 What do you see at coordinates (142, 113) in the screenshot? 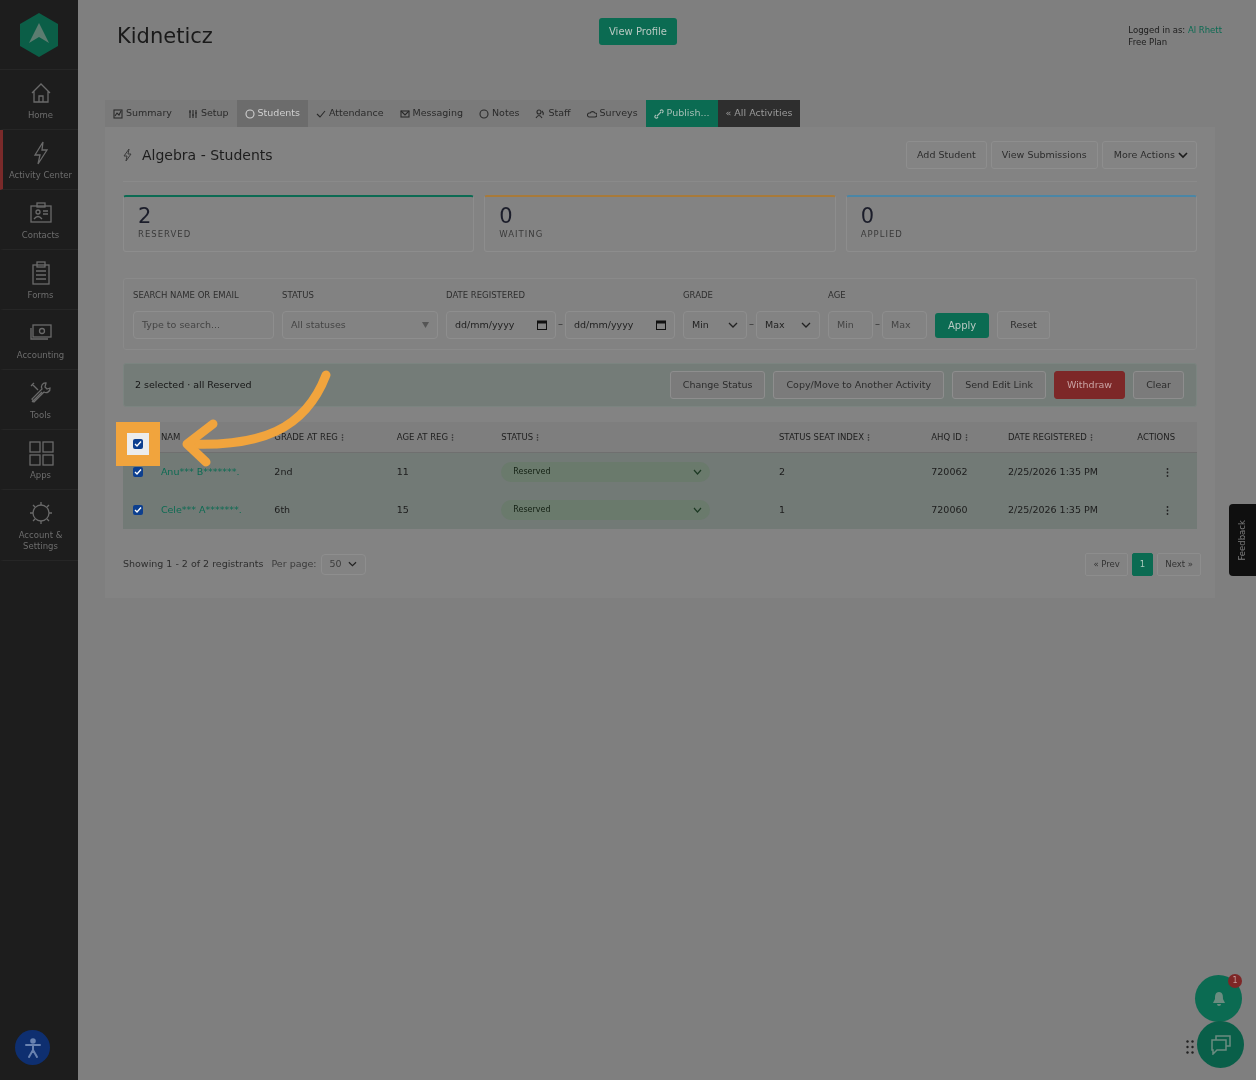
I see `tab: Summary` at bounding box center [142, 113].